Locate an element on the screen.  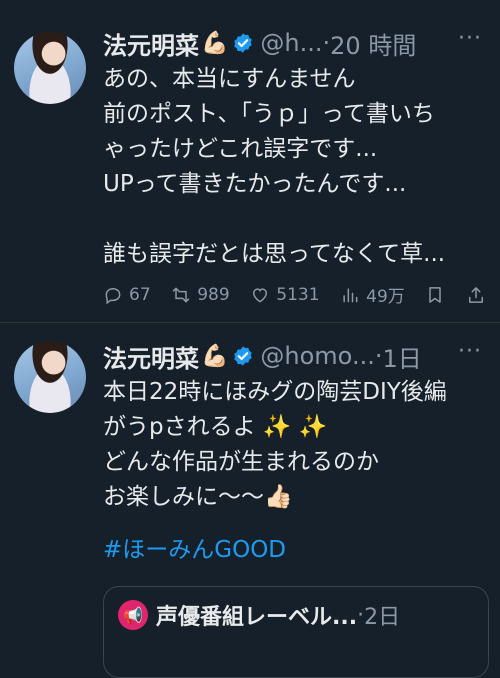
bookmark-icon is located at coordinates (435, 294).